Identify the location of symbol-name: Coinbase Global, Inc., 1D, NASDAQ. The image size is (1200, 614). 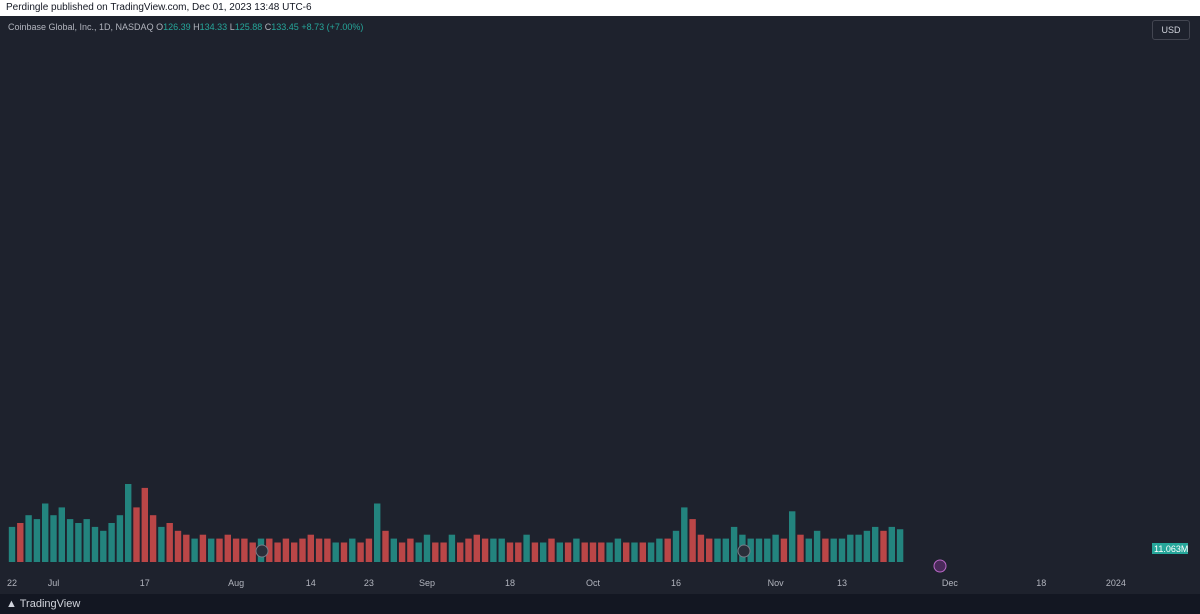
(81, 27).